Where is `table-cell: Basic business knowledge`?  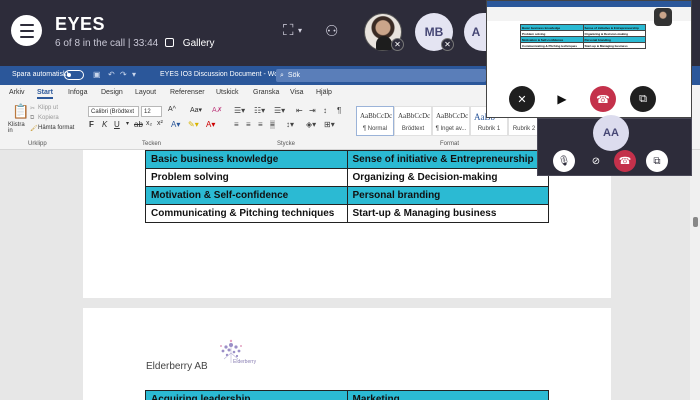 table-cell: Basic business knowledge is located at coordinates (246, 159).